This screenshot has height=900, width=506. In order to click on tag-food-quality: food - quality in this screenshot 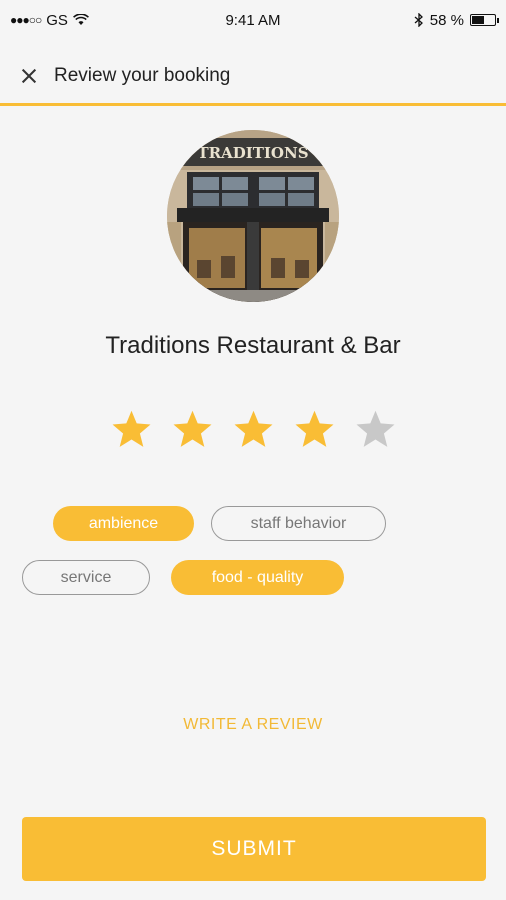, I will do `click(257, 577)`.